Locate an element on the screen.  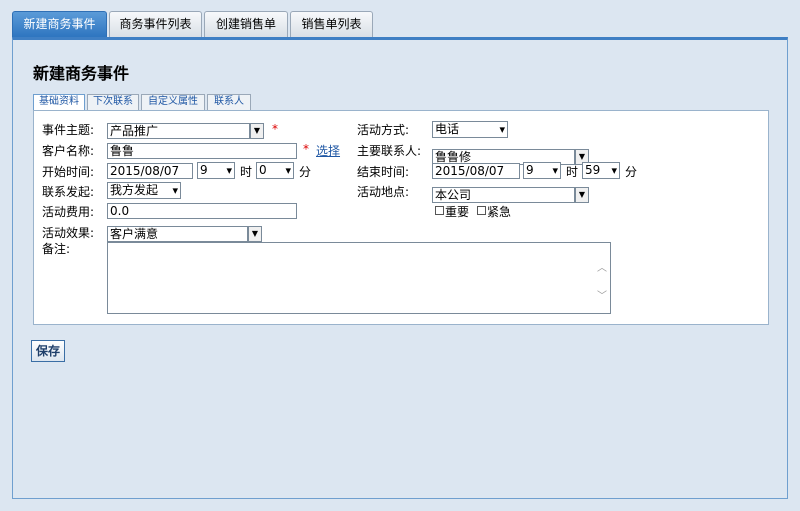
location-input: 本公司 is located at coordinates (503, 195).